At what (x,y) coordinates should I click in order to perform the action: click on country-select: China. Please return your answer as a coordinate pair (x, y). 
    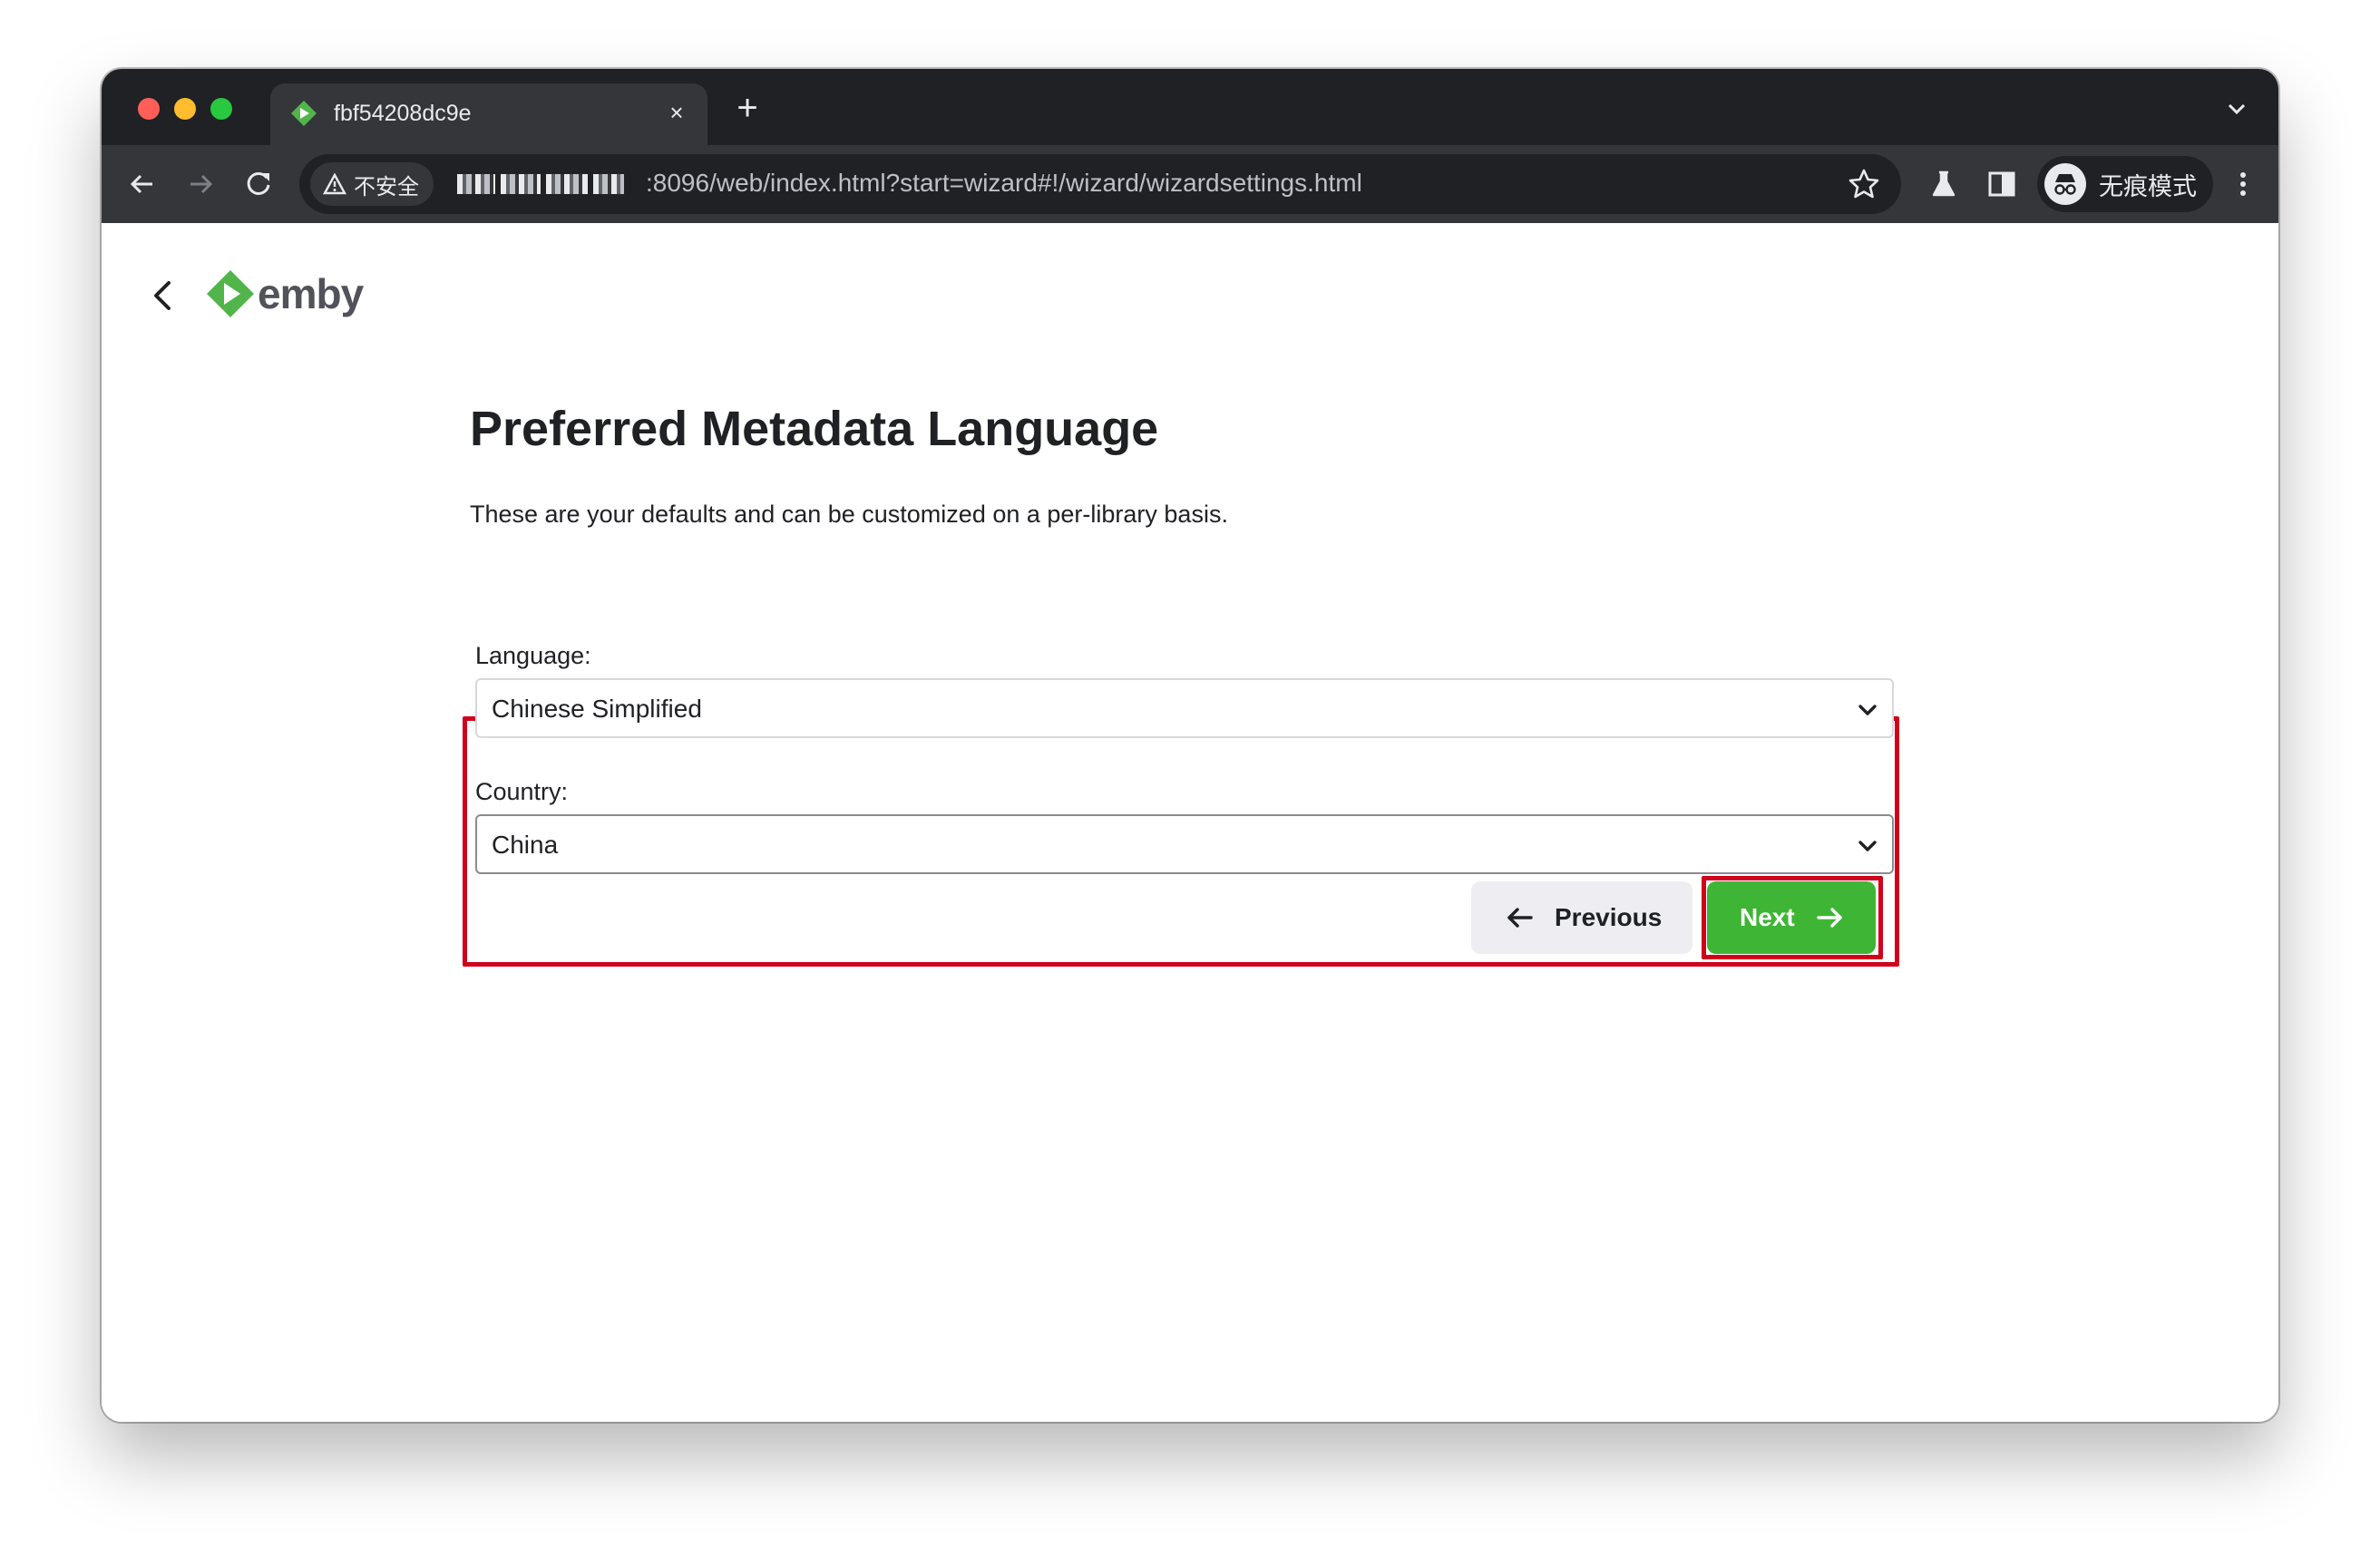
    Looking at the image, I should click on (1184, 844).